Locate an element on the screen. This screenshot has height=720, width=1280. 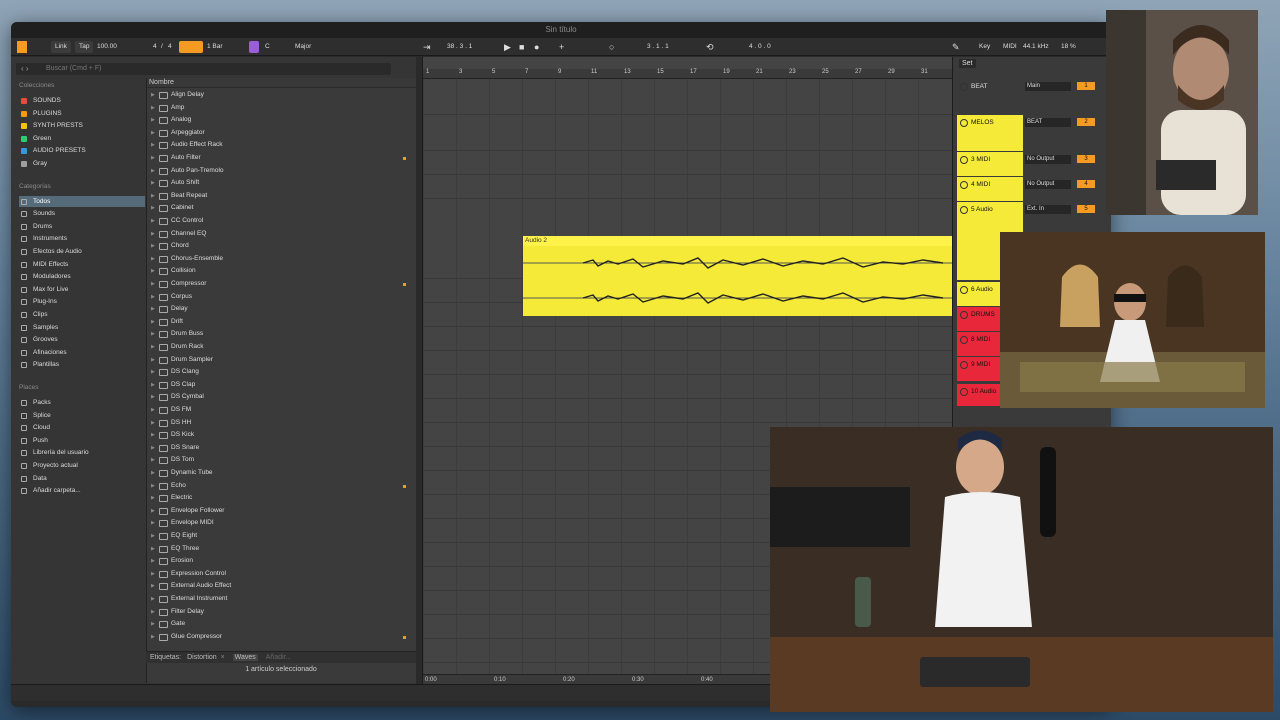
device-list-item: ▶ DS Clang is located at coordinates (282, 372).